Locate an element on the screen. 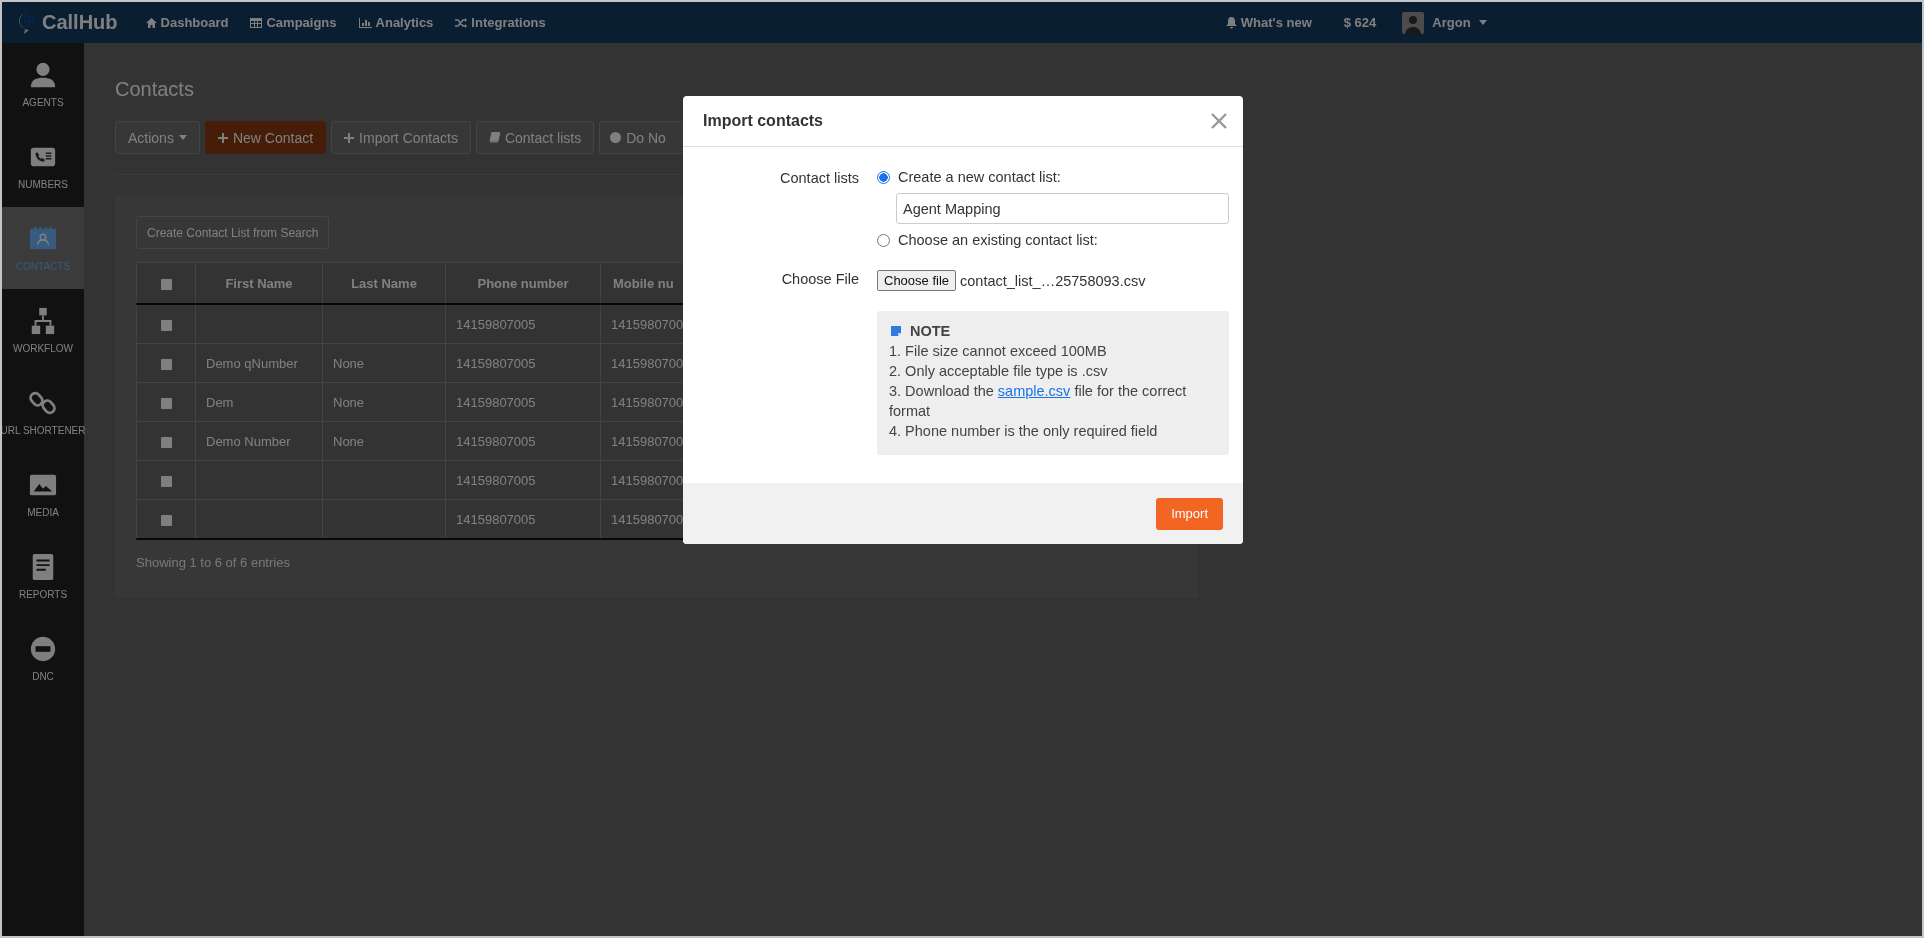  hierarchy-icon is located at coordinates (43, 320).